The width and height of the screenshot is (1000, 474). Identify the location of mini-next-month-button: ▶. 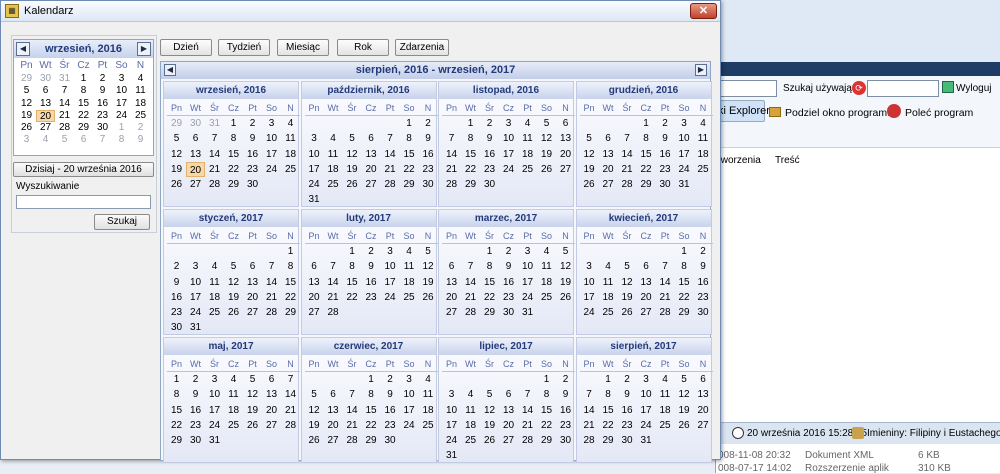
(144, 49).